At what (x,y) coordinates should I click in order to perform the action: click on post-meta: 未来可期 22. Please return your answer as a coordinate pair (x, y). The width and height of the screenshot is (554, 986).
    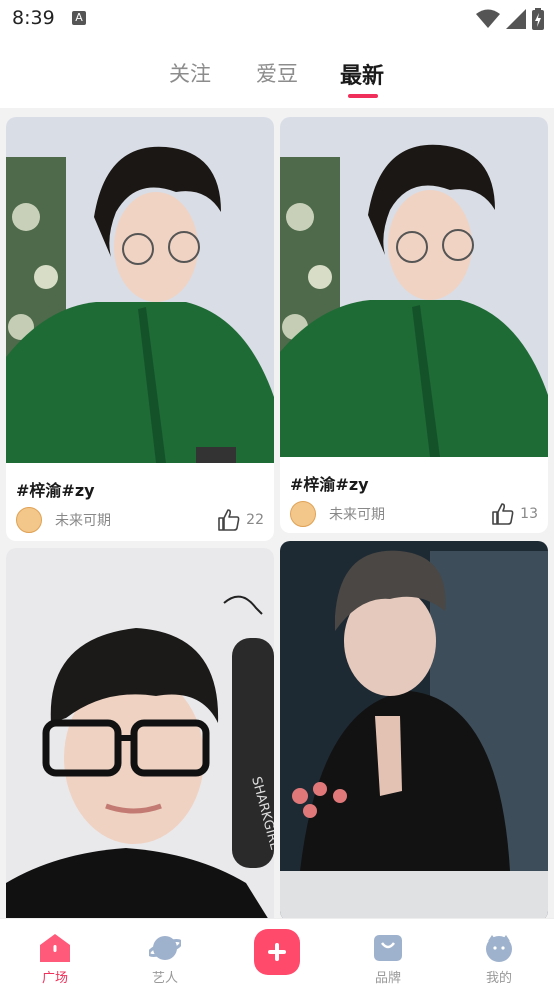
    Looking at the image, I should click on (140, 520).